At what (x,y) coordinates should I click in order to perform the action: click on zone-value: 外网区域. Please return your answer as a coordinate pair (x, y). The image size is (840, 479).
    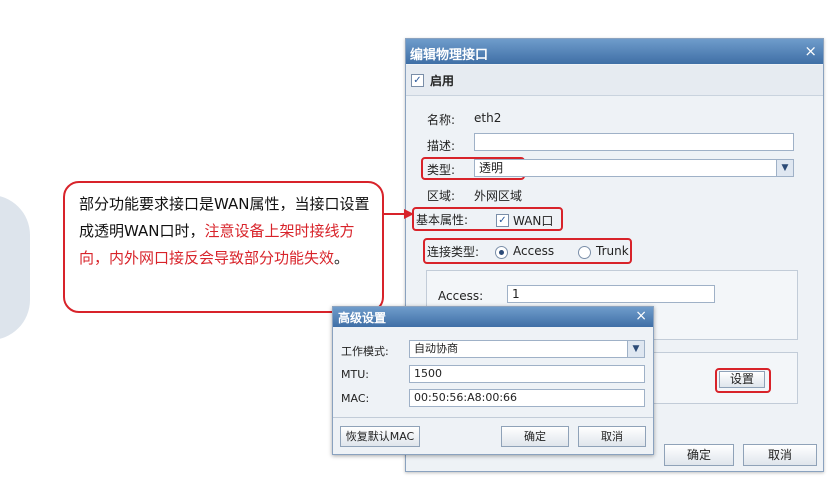
    Looking at the image, I should click on (498, 196).